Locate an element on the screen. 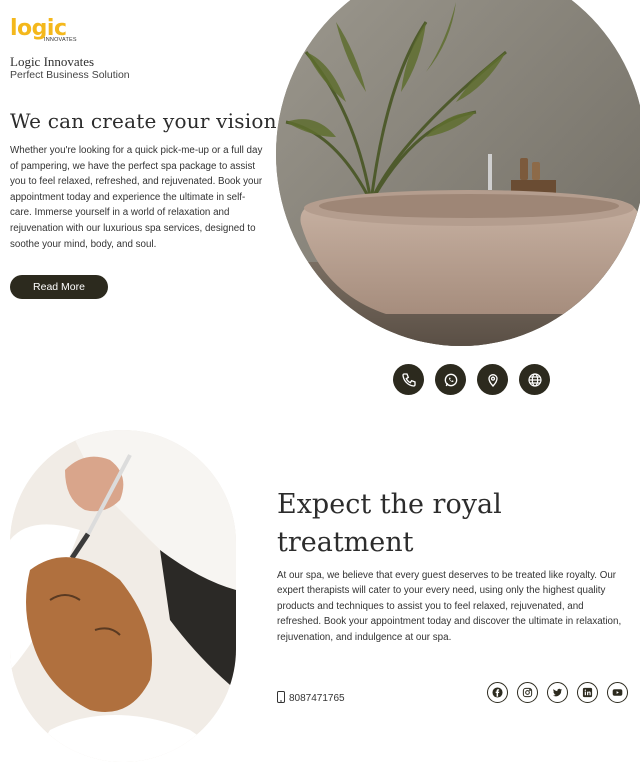  hero-headline: We can create your vision is located at coordinates (143, 121).